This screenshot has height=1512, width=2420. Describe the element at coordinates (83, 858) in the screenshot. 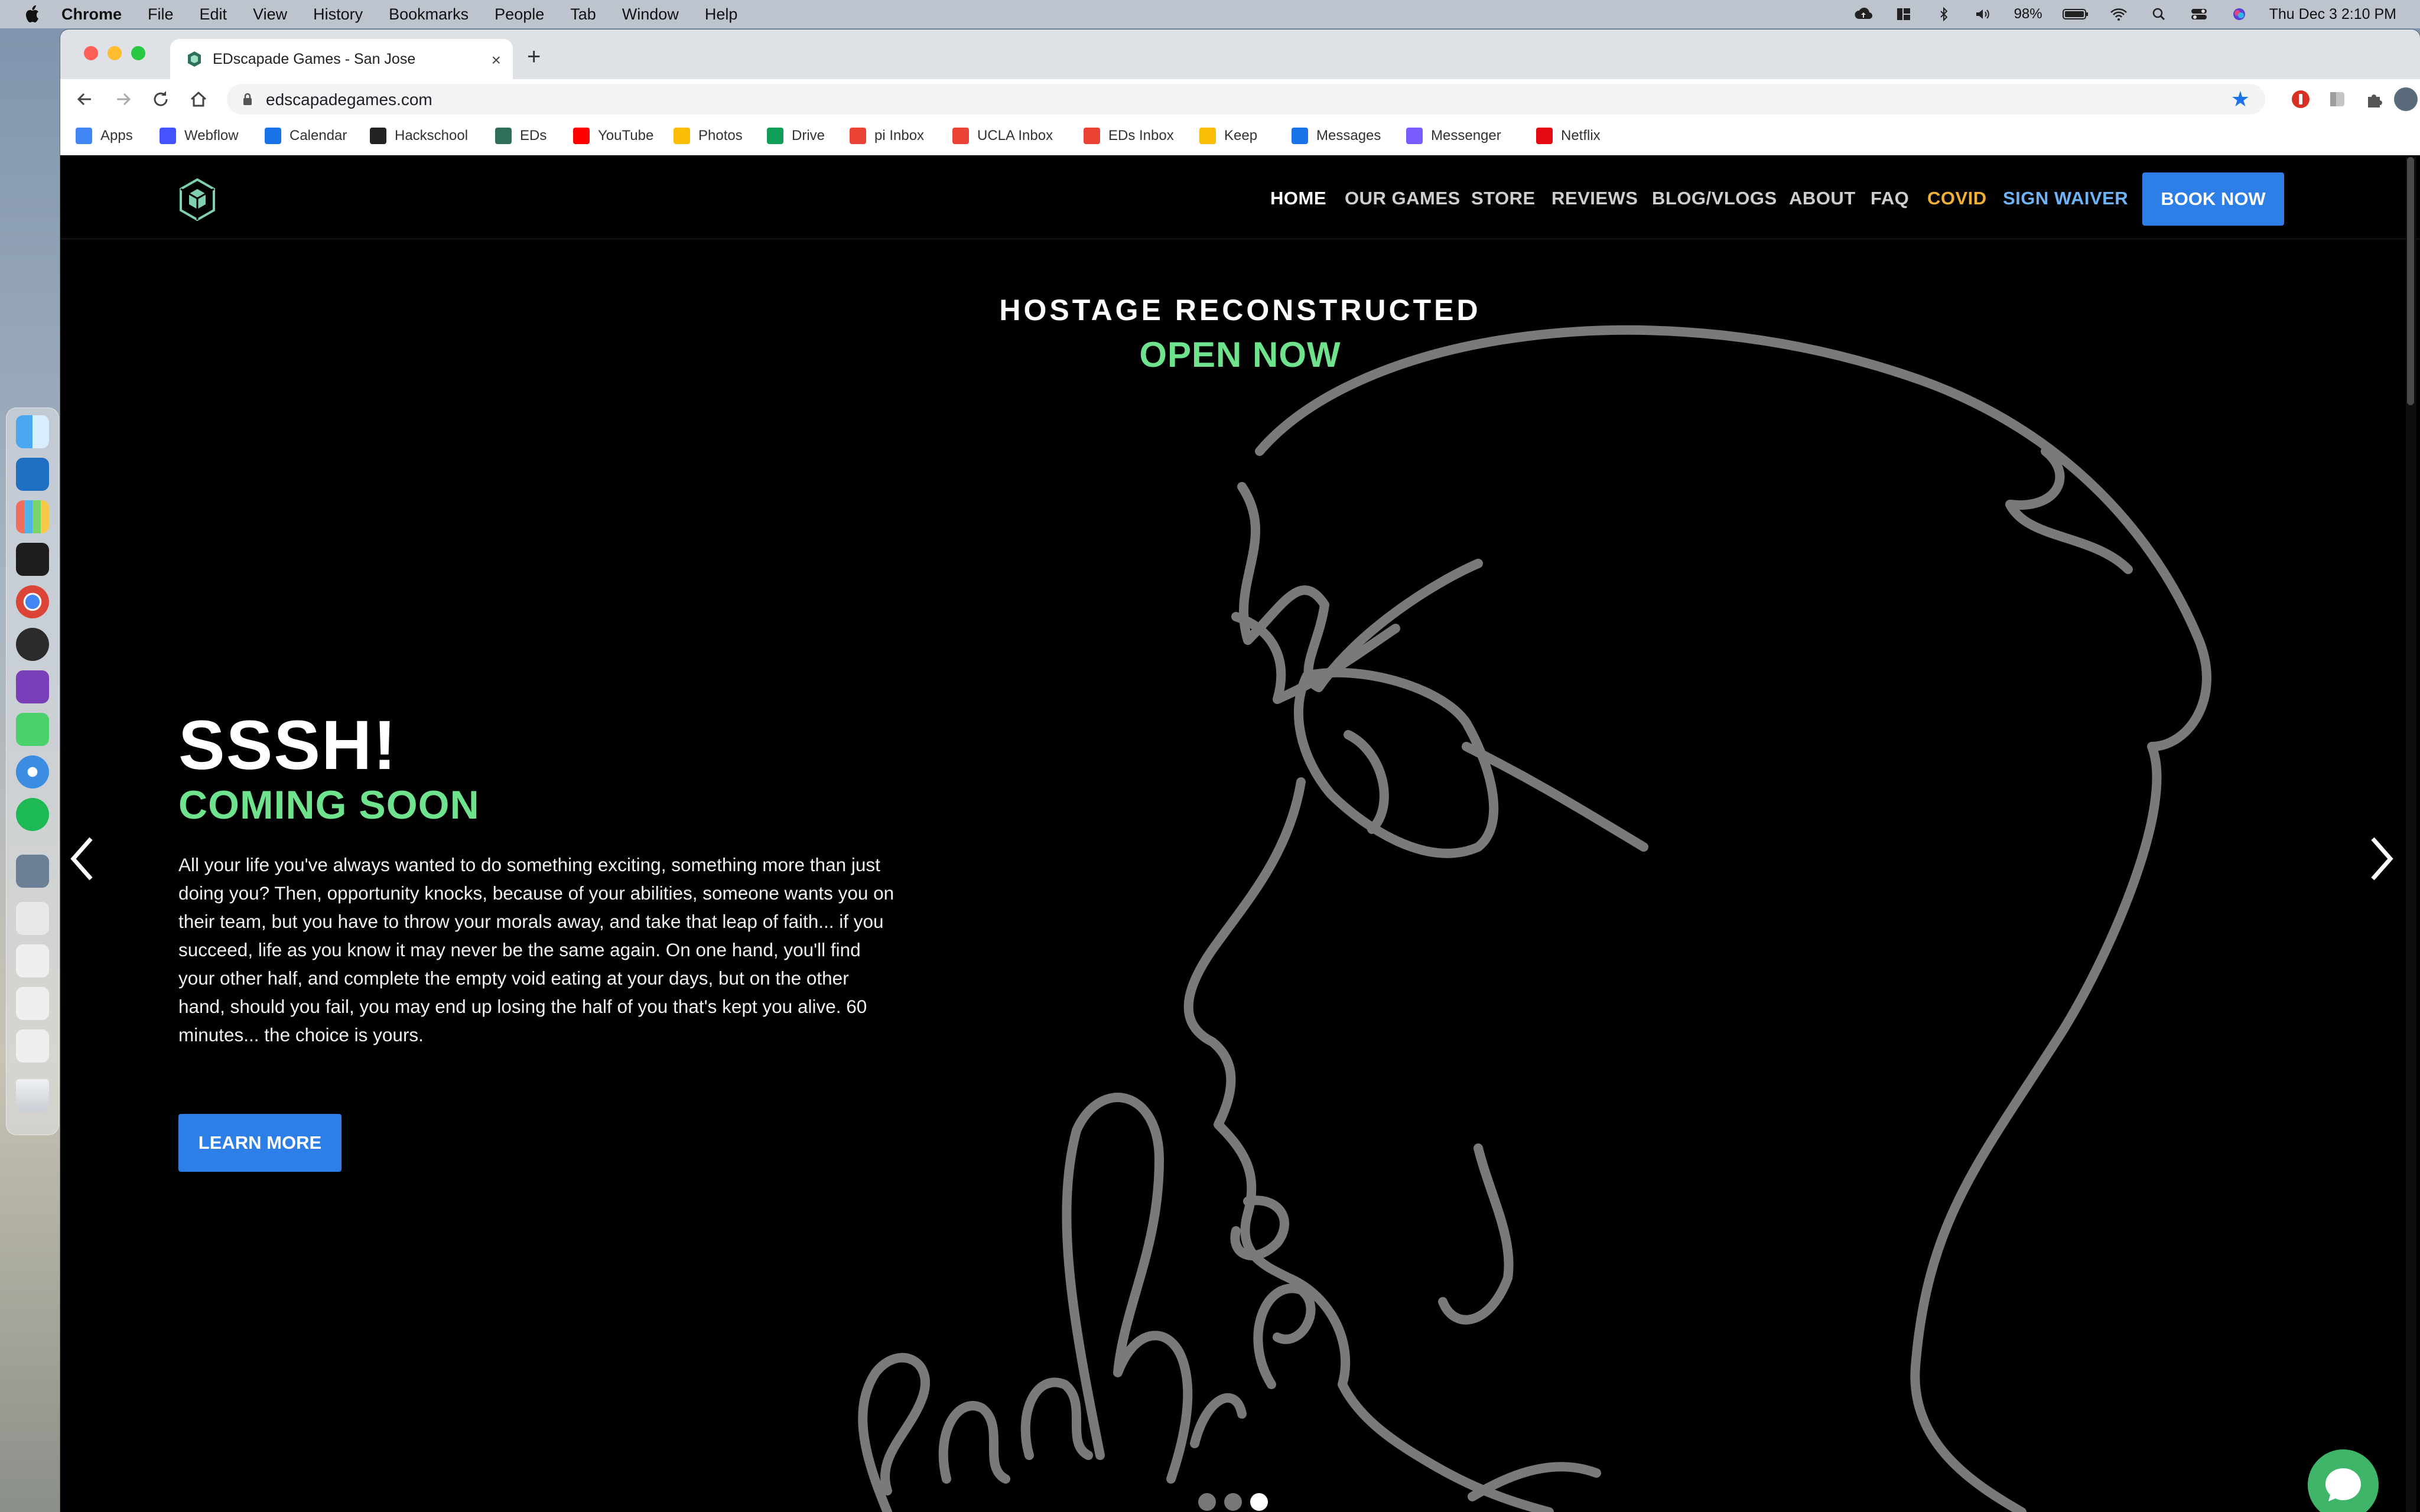

I see `carousel-prev-arrow-icon` at that location.